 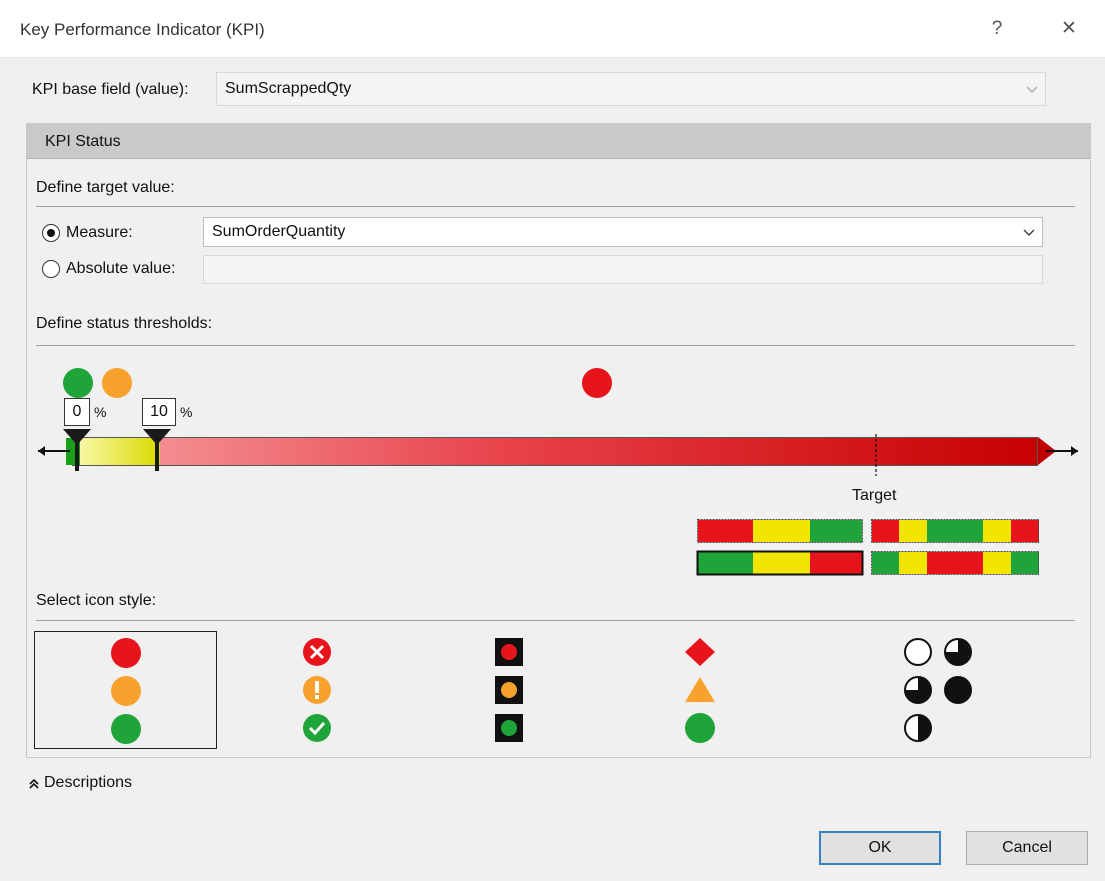 What do you see at coordinates (157, 450) in the screenshot?
I see `high-threshold-handle-icon` at bounding box center [157, 450].